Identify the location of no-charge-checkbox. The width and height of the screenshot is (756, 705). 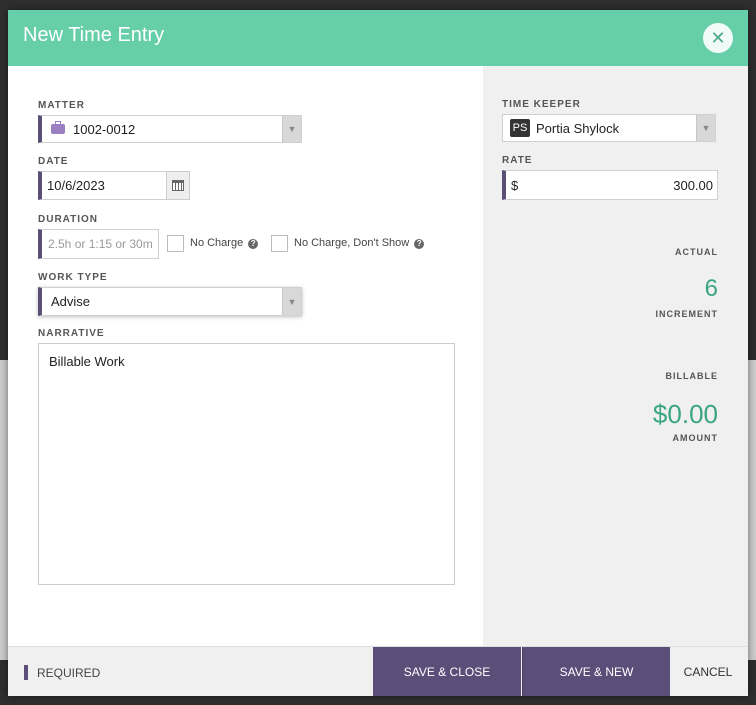
(175, 243).